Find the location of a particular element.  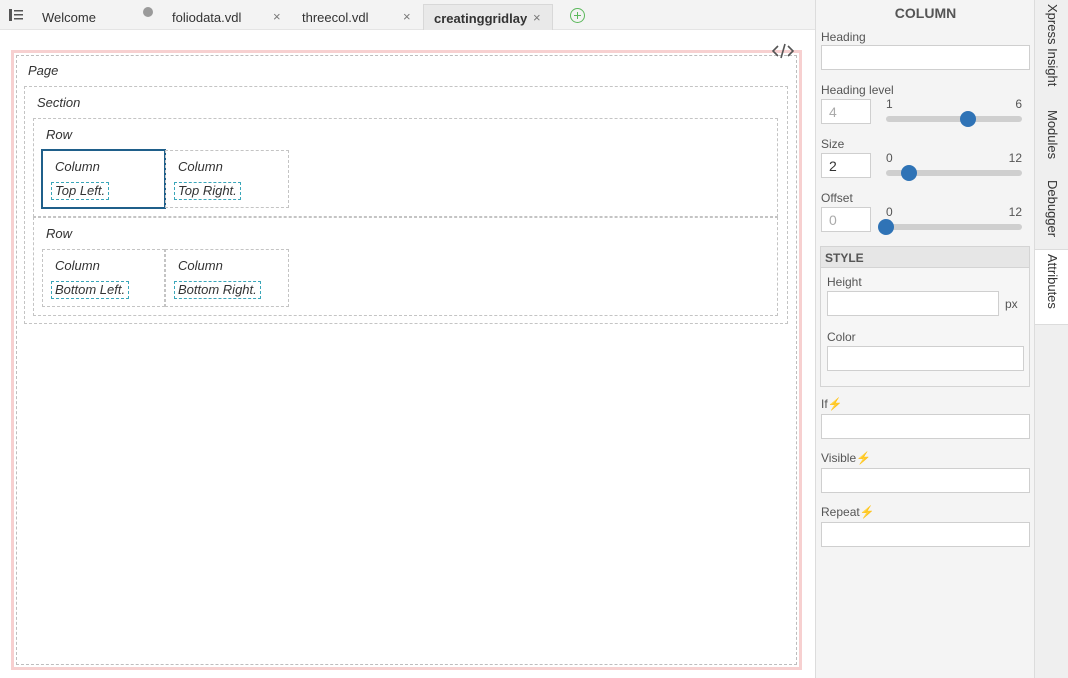

visible-label: Visible⚡ is located at coordinates (846, 458).